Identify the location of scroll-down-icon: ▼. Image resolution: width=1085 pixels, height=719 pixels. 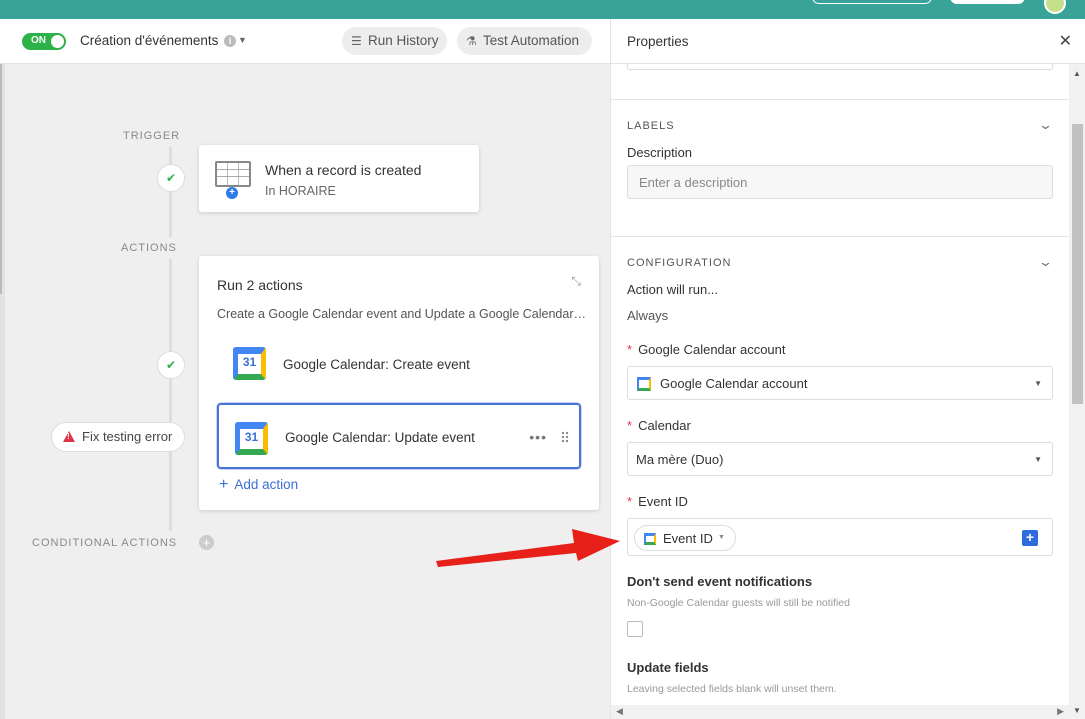
(1077, 710).